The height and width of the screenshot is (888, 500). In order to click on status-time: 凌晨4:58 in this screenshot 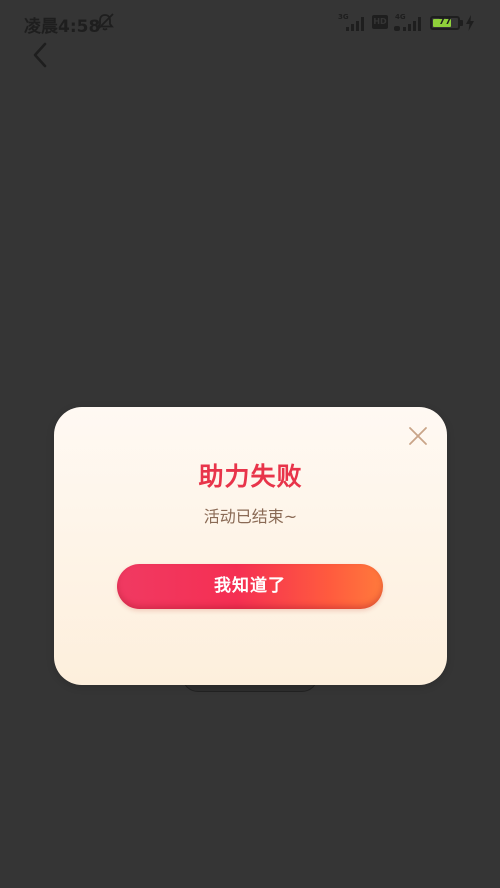, I will do `click(62, 27)`.